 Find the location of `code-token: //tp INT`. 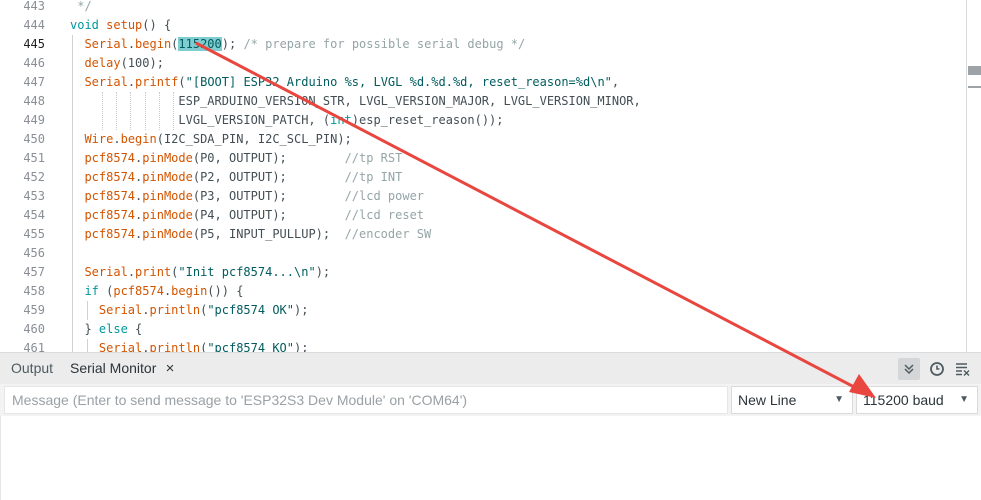

code-token: //tp INT is located at coordinates (373, 177).